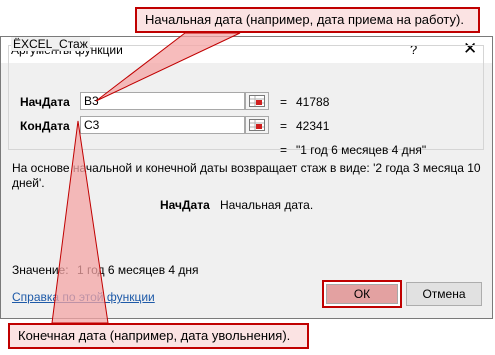 This screenshot has width=495, height=355. I want to click on ok-button: ОК, so click(362, 294).